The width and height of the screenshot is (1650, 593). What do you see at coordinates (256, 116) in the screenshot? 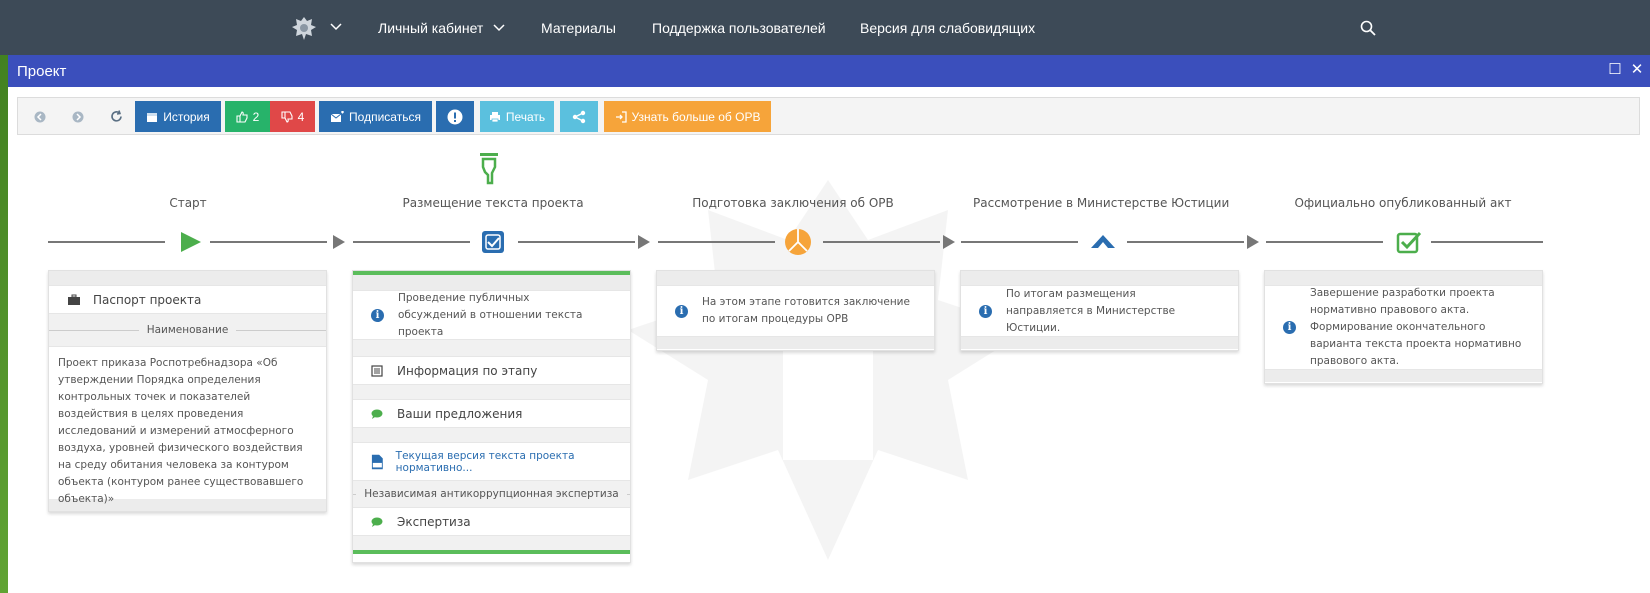
I see `likes-count: 2` at bounding box center [256, 116].